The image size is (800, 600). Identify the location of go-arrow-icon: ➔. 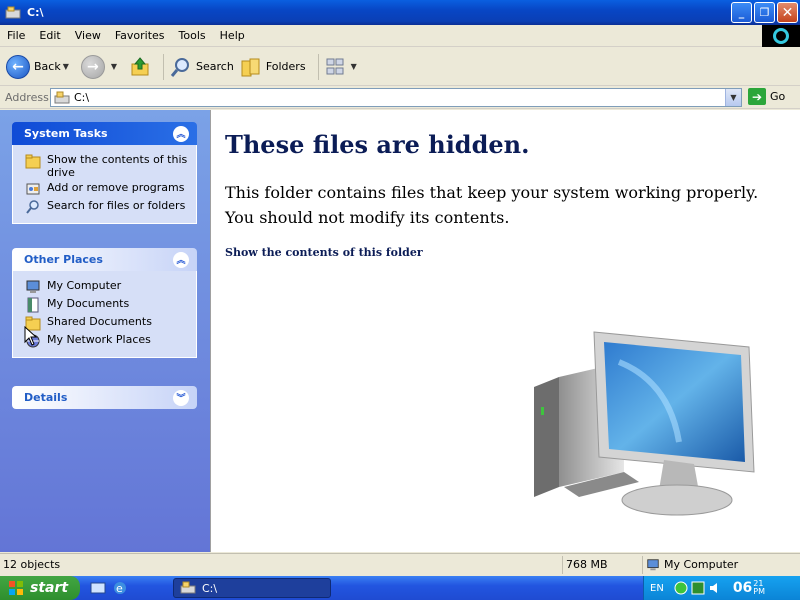
(757, 96).